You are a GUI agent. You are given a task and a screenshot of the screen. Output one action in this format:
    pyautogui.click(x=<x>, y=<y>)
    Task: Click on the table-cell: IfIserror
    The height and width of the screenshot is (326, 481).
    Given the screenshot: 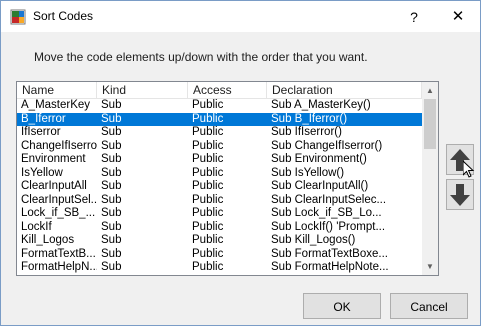 What is the action you would take?
    pyautogui.click(x=41, y=132)
    